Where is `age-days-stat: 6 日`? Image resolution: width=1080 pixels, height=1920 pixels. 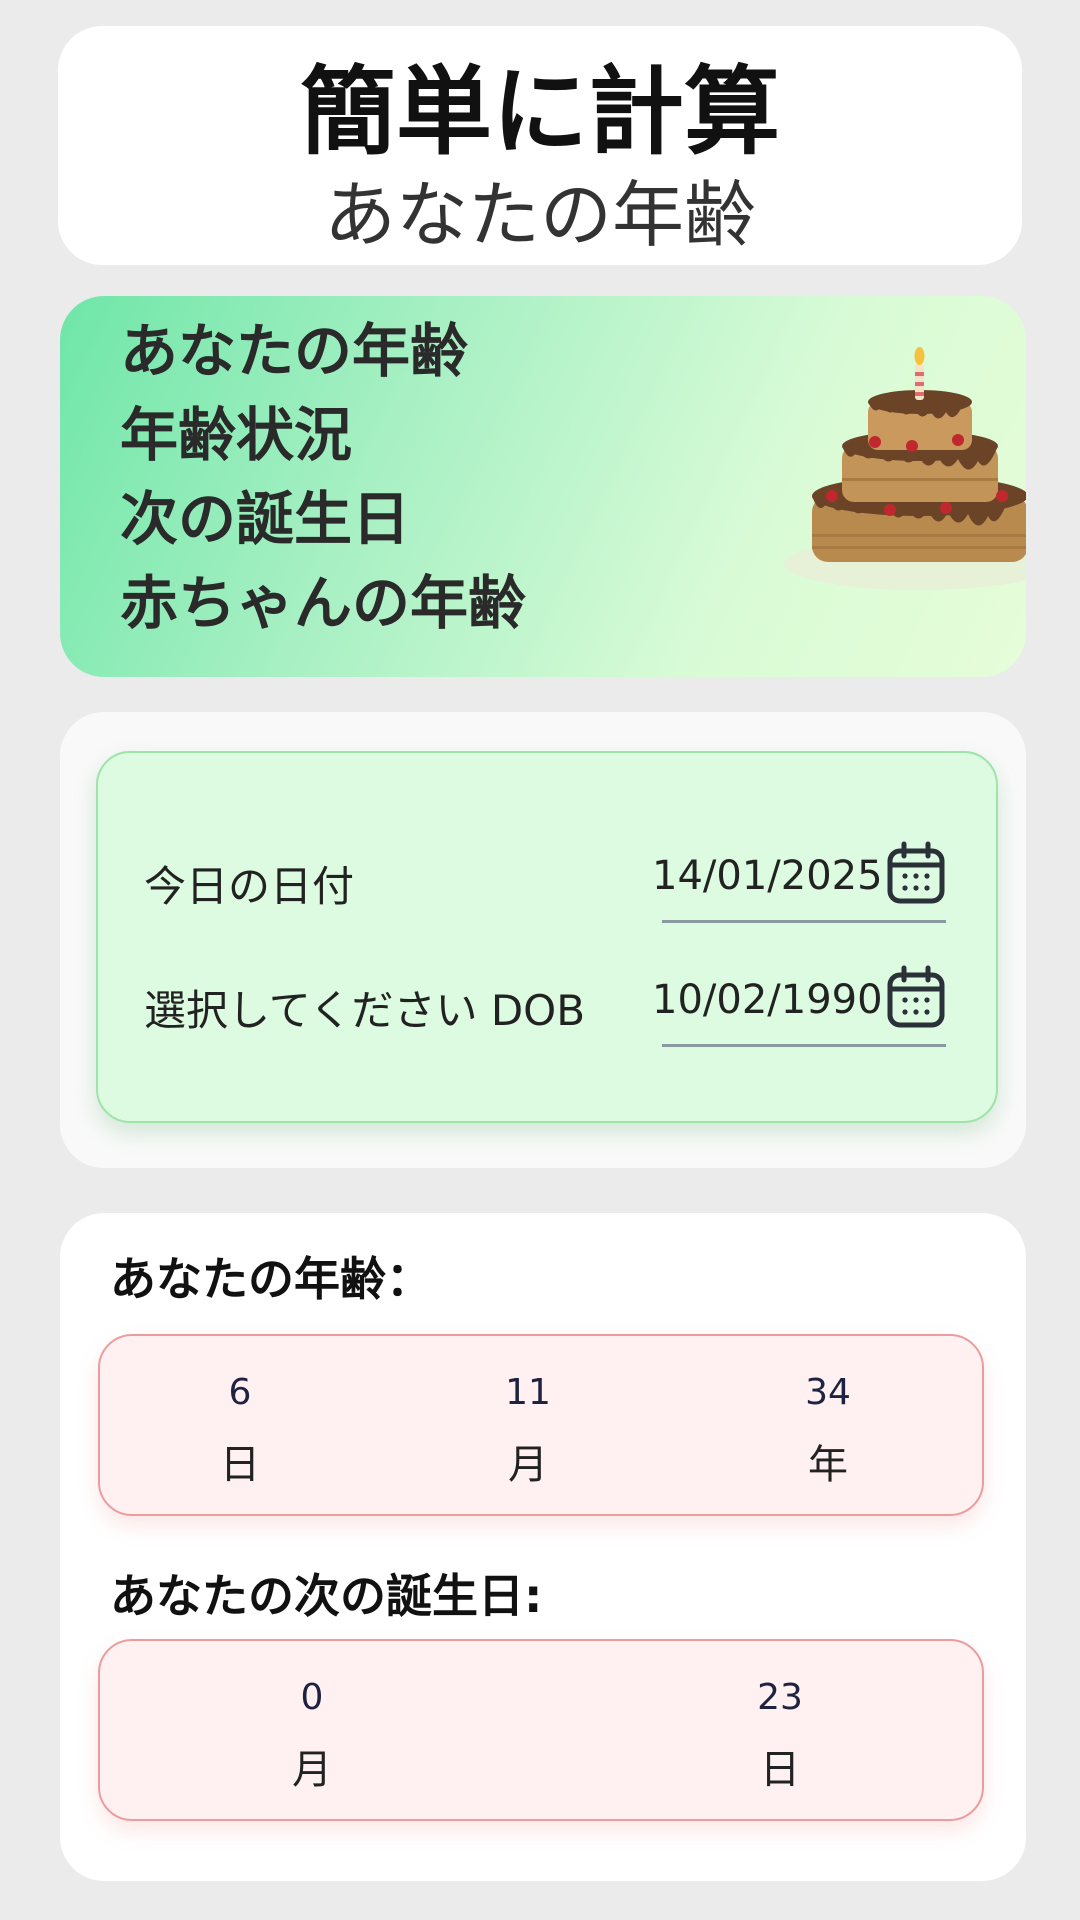 age-days-stat: 6 日 is located at coordinates (240, 1431).